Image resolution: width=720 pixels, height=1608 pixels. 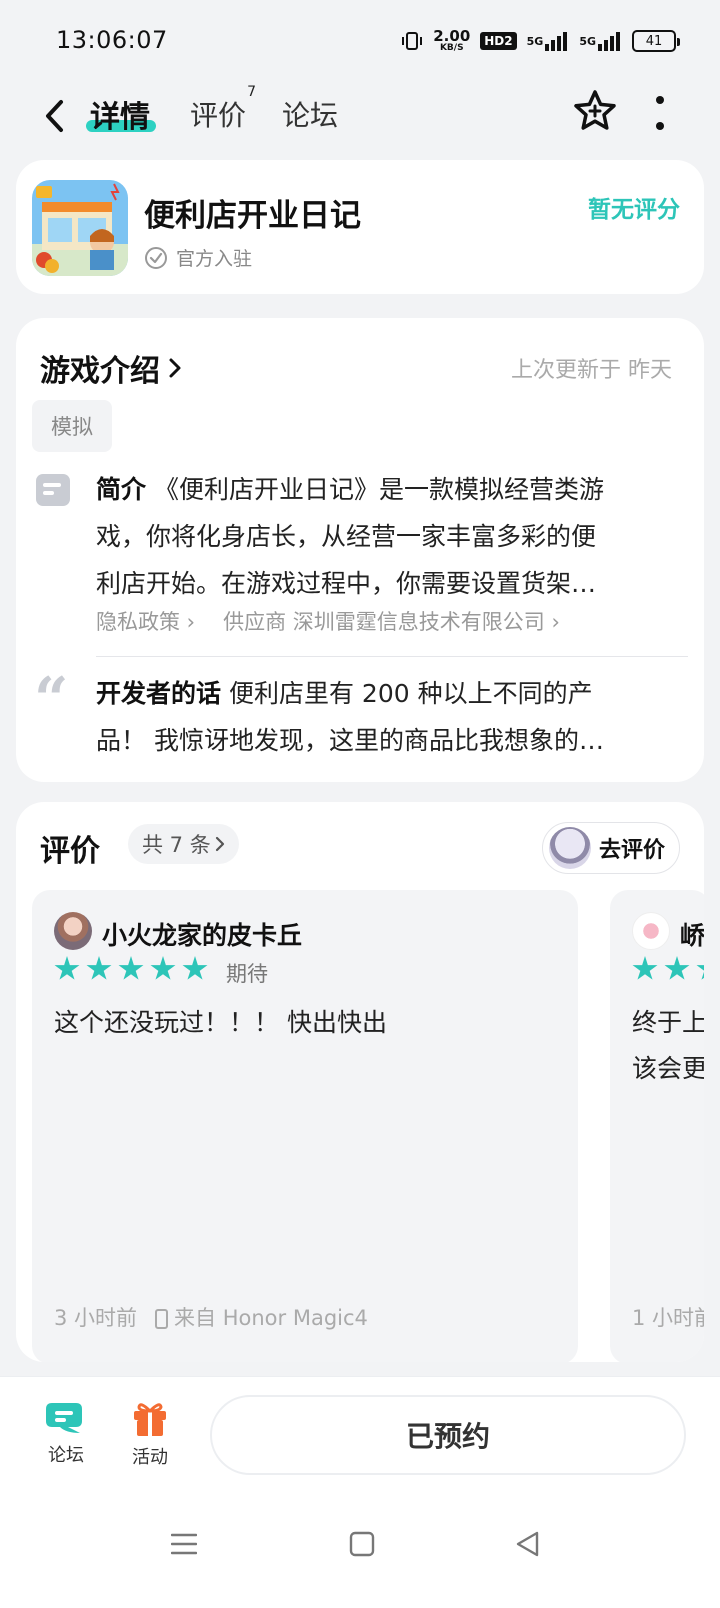 I want to click on meta-links: 隐私政策 › 供应商 深圳雷霆信息技术有限公司 ›, so click(x=328, y=621).